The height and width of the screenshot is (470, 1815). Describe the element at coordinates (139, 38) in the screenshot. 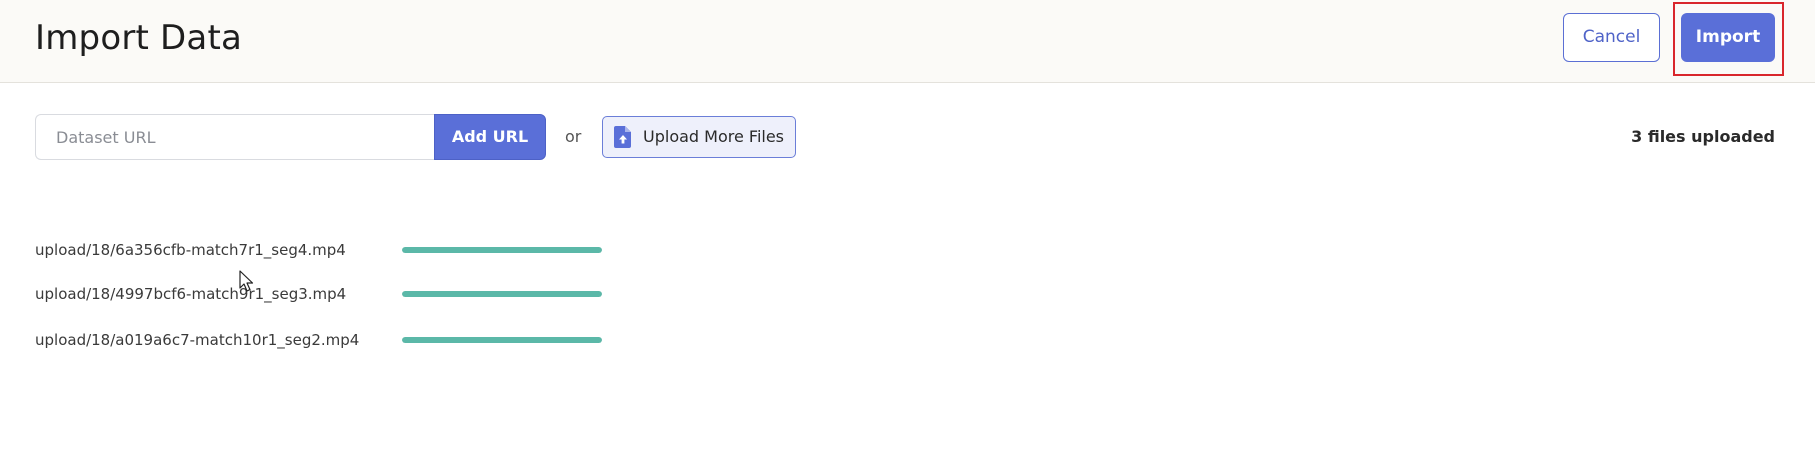

I see `page-title: Import Data` at that location.